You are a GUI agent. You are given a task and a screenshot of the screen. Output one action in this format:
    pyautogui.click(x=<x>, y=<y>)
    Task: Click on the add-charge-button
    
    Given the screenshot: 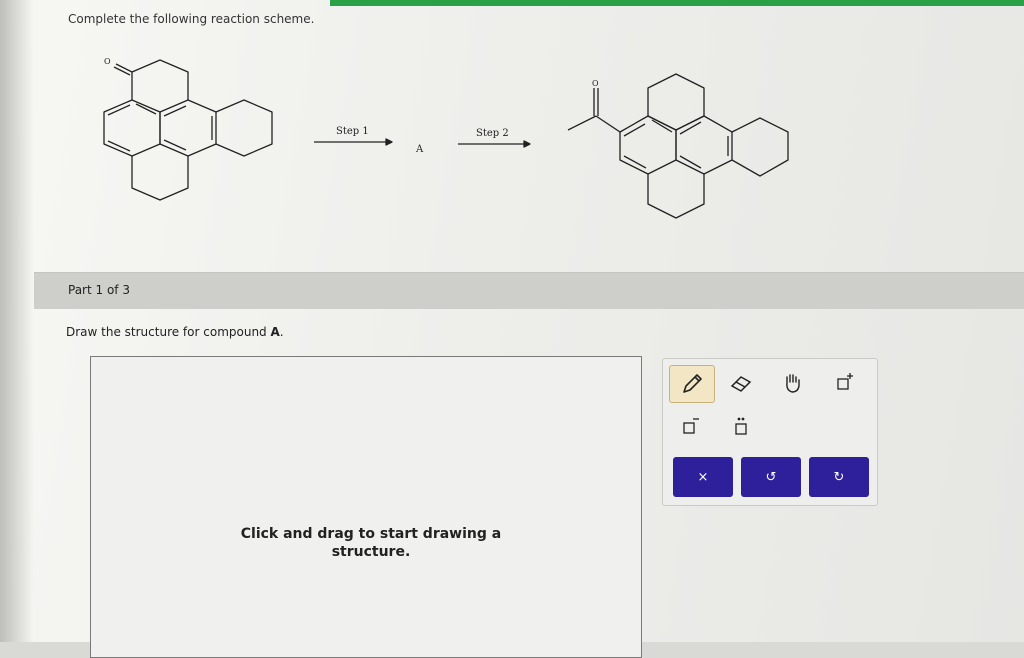 What is the action you would take?
    pyautogui.click(x=845, y=383)
    